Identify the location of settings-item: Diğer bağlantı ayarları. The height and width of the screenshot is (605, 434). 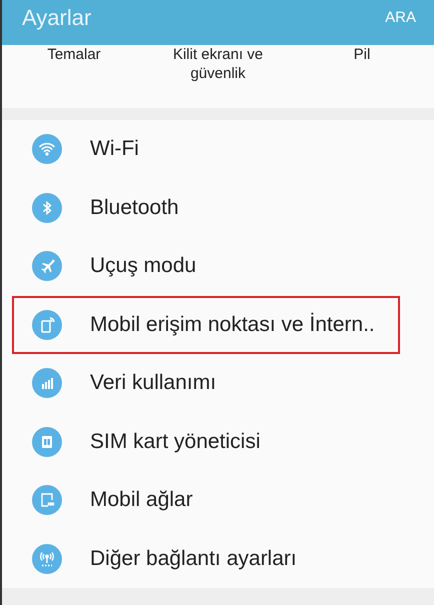
(206, 559).